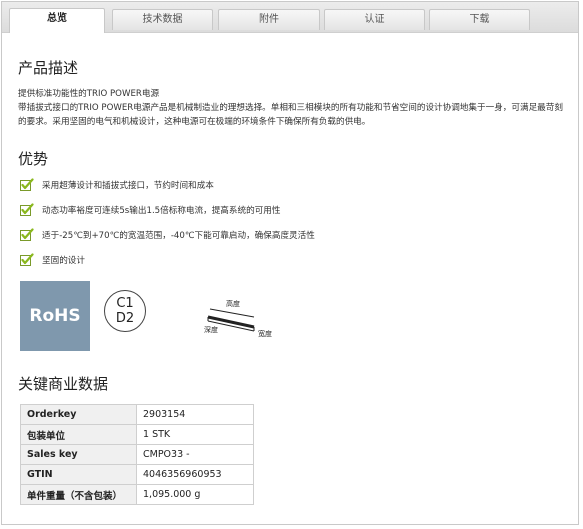  What do you see at coordinates (78, 474) in the screenshot?
I see `key-cell: GTIN` at bounding box center [78, 474].